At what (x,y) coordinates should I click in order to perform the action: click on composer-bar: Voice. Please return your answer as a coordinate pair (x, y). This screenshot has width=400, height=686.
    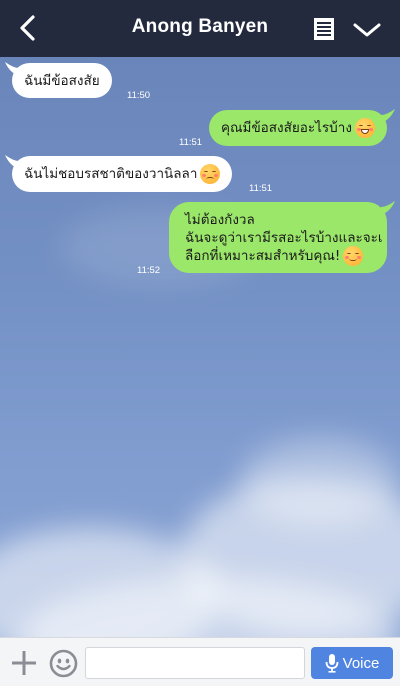
    Looking at the image, I should click on (200, 661).